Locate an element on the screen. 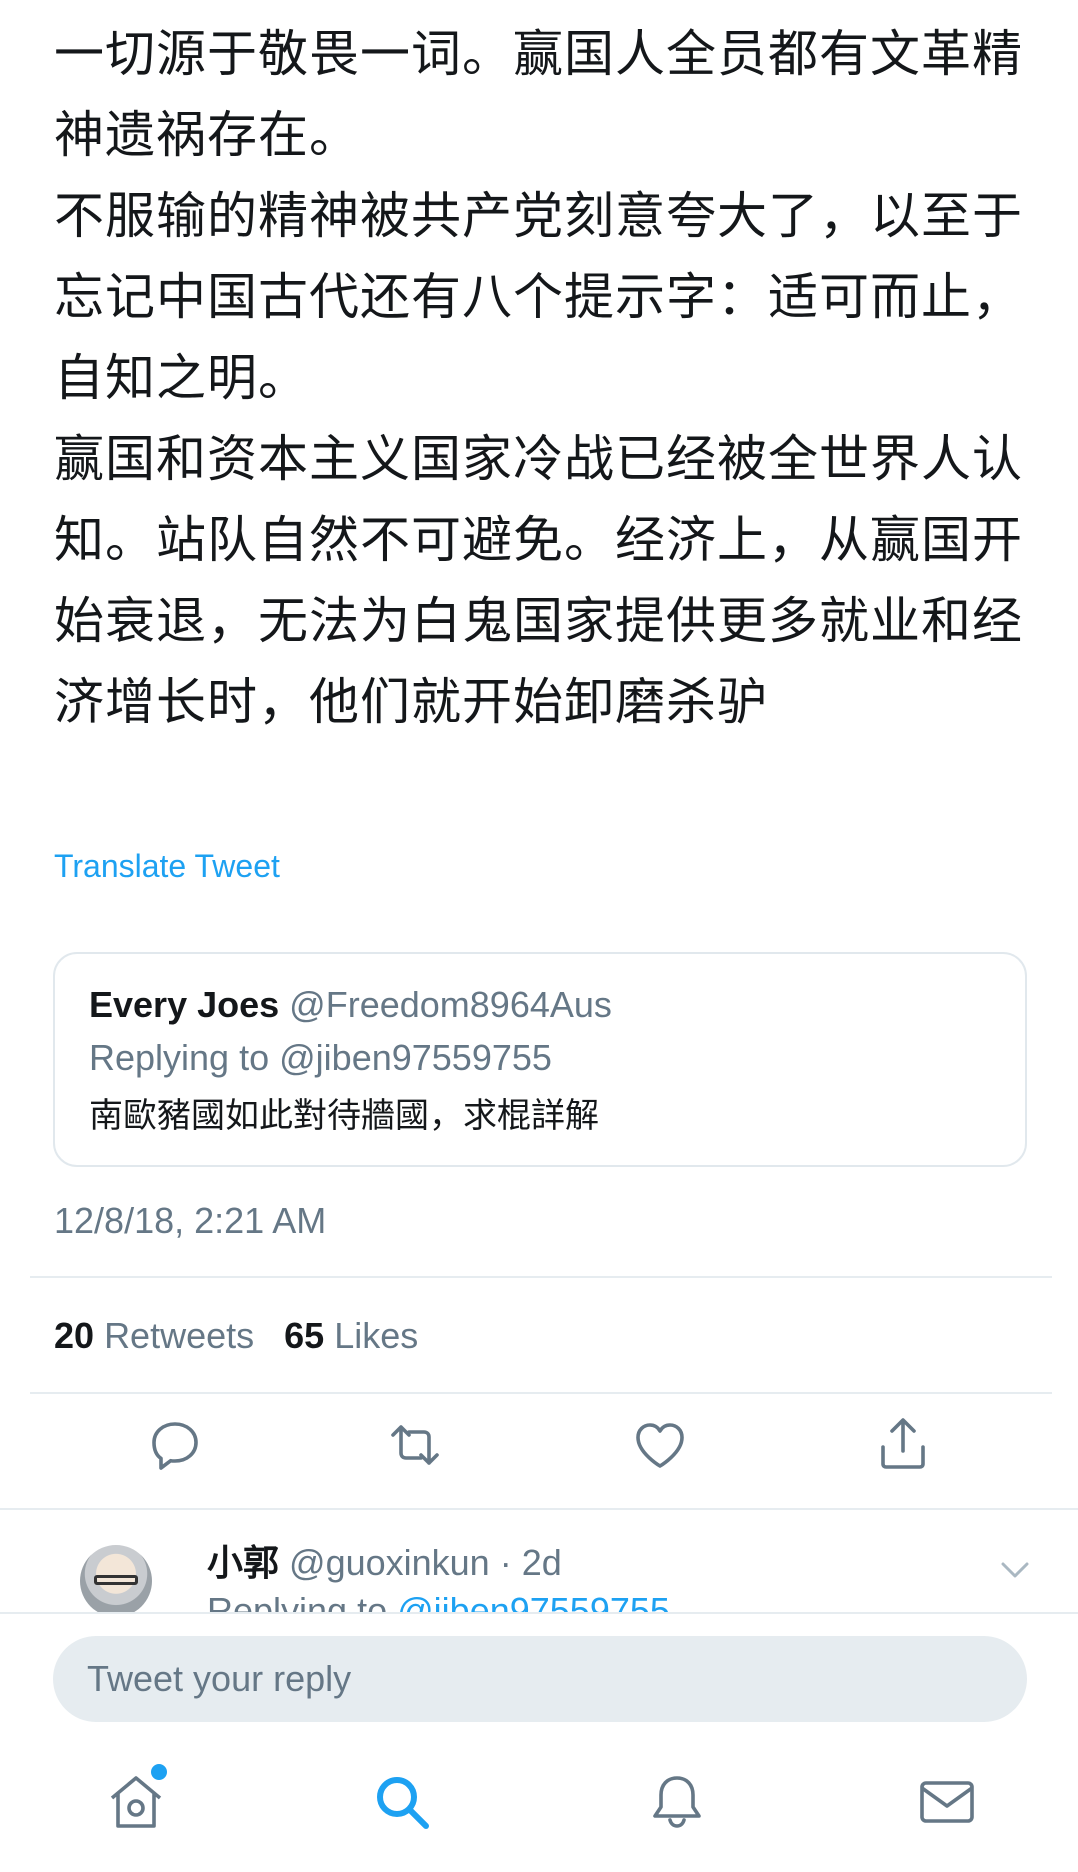  like-icon is located at coordinates (660, 1445).